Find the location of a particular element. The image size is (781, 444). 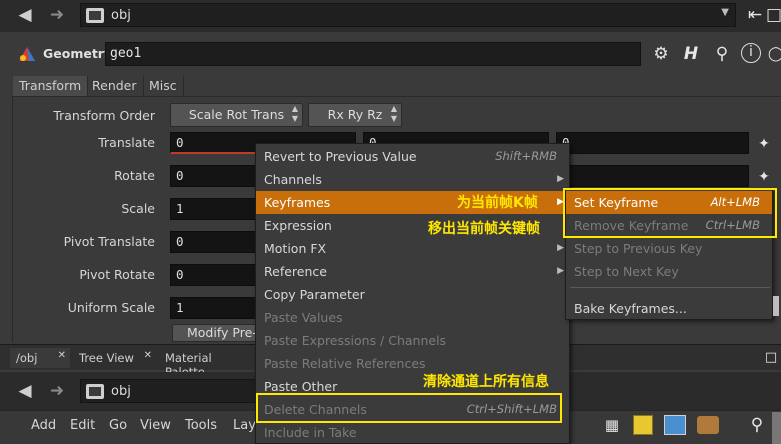

menu-item-copy-parameter: Copy Parameter is located at coordinates (412, 294).